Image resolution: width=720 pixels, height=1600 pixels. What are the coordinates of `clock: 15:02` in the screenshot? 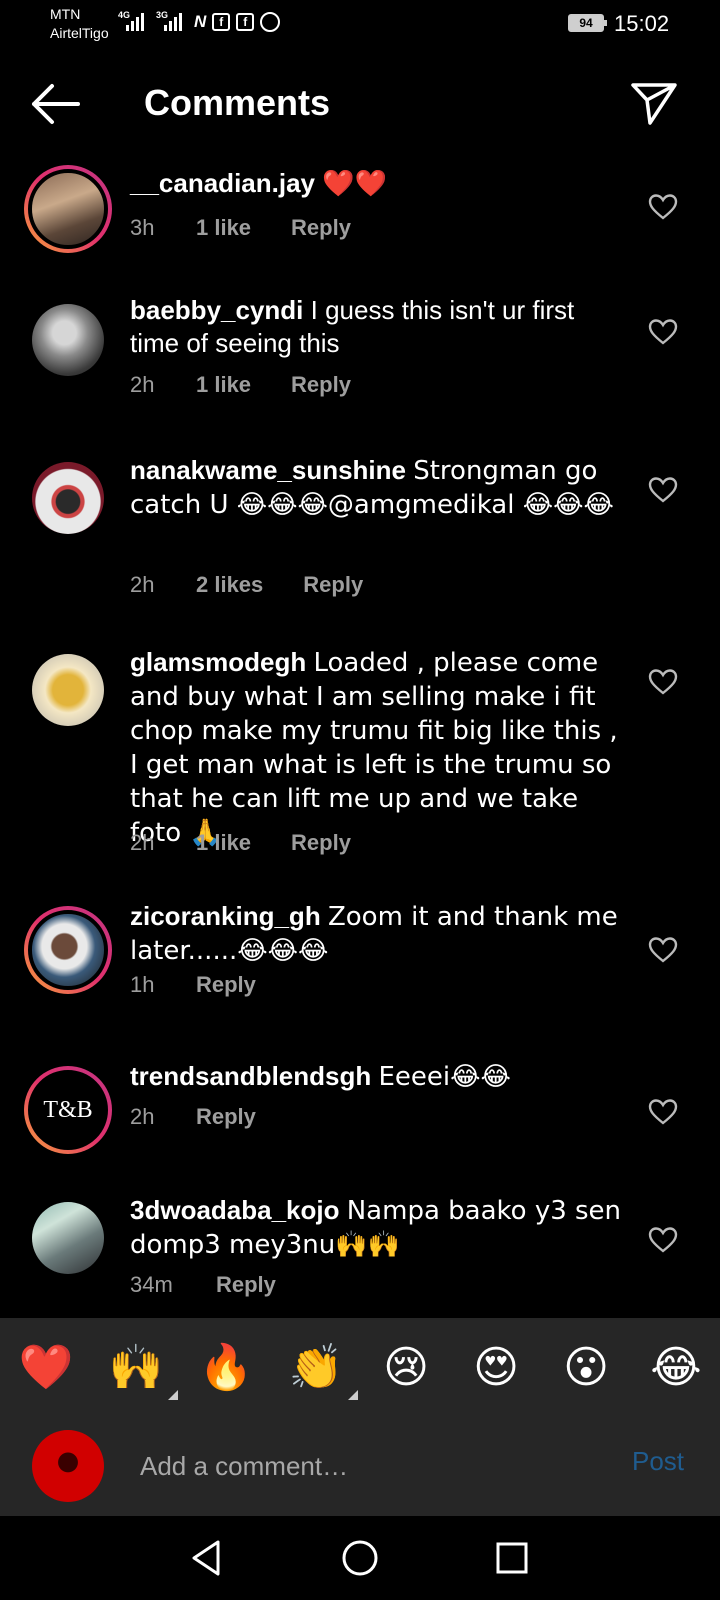 It's located at (642, 23).